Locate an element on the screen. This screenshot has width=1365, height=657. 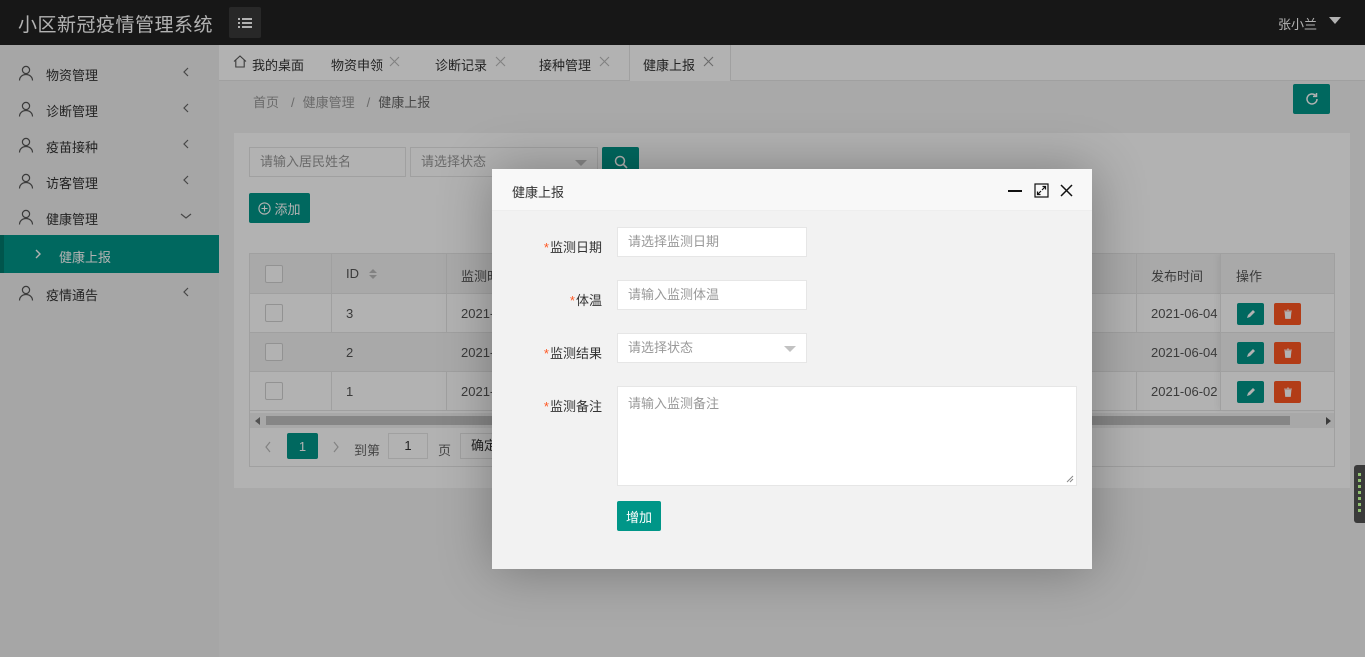
temperature-input: 请输入监测体温 is located at coordinates (712, 295).